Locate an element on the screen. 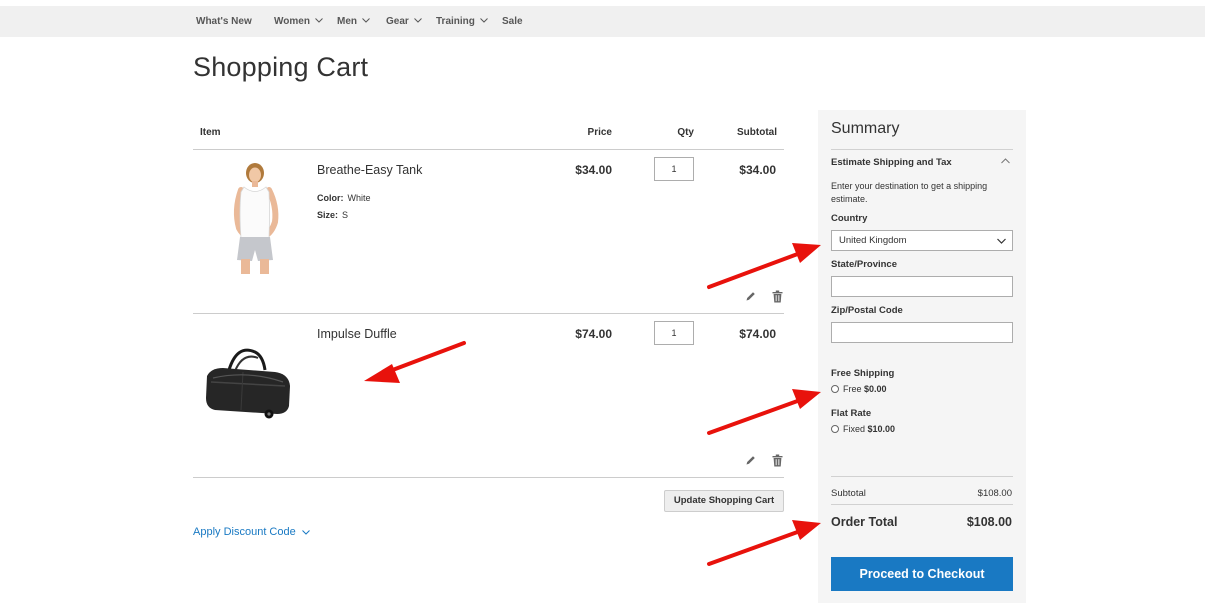 Image resolution: width=1205 pixels, height=603 pixels. nav-item-training: Training is located at coordinates (462, 21).